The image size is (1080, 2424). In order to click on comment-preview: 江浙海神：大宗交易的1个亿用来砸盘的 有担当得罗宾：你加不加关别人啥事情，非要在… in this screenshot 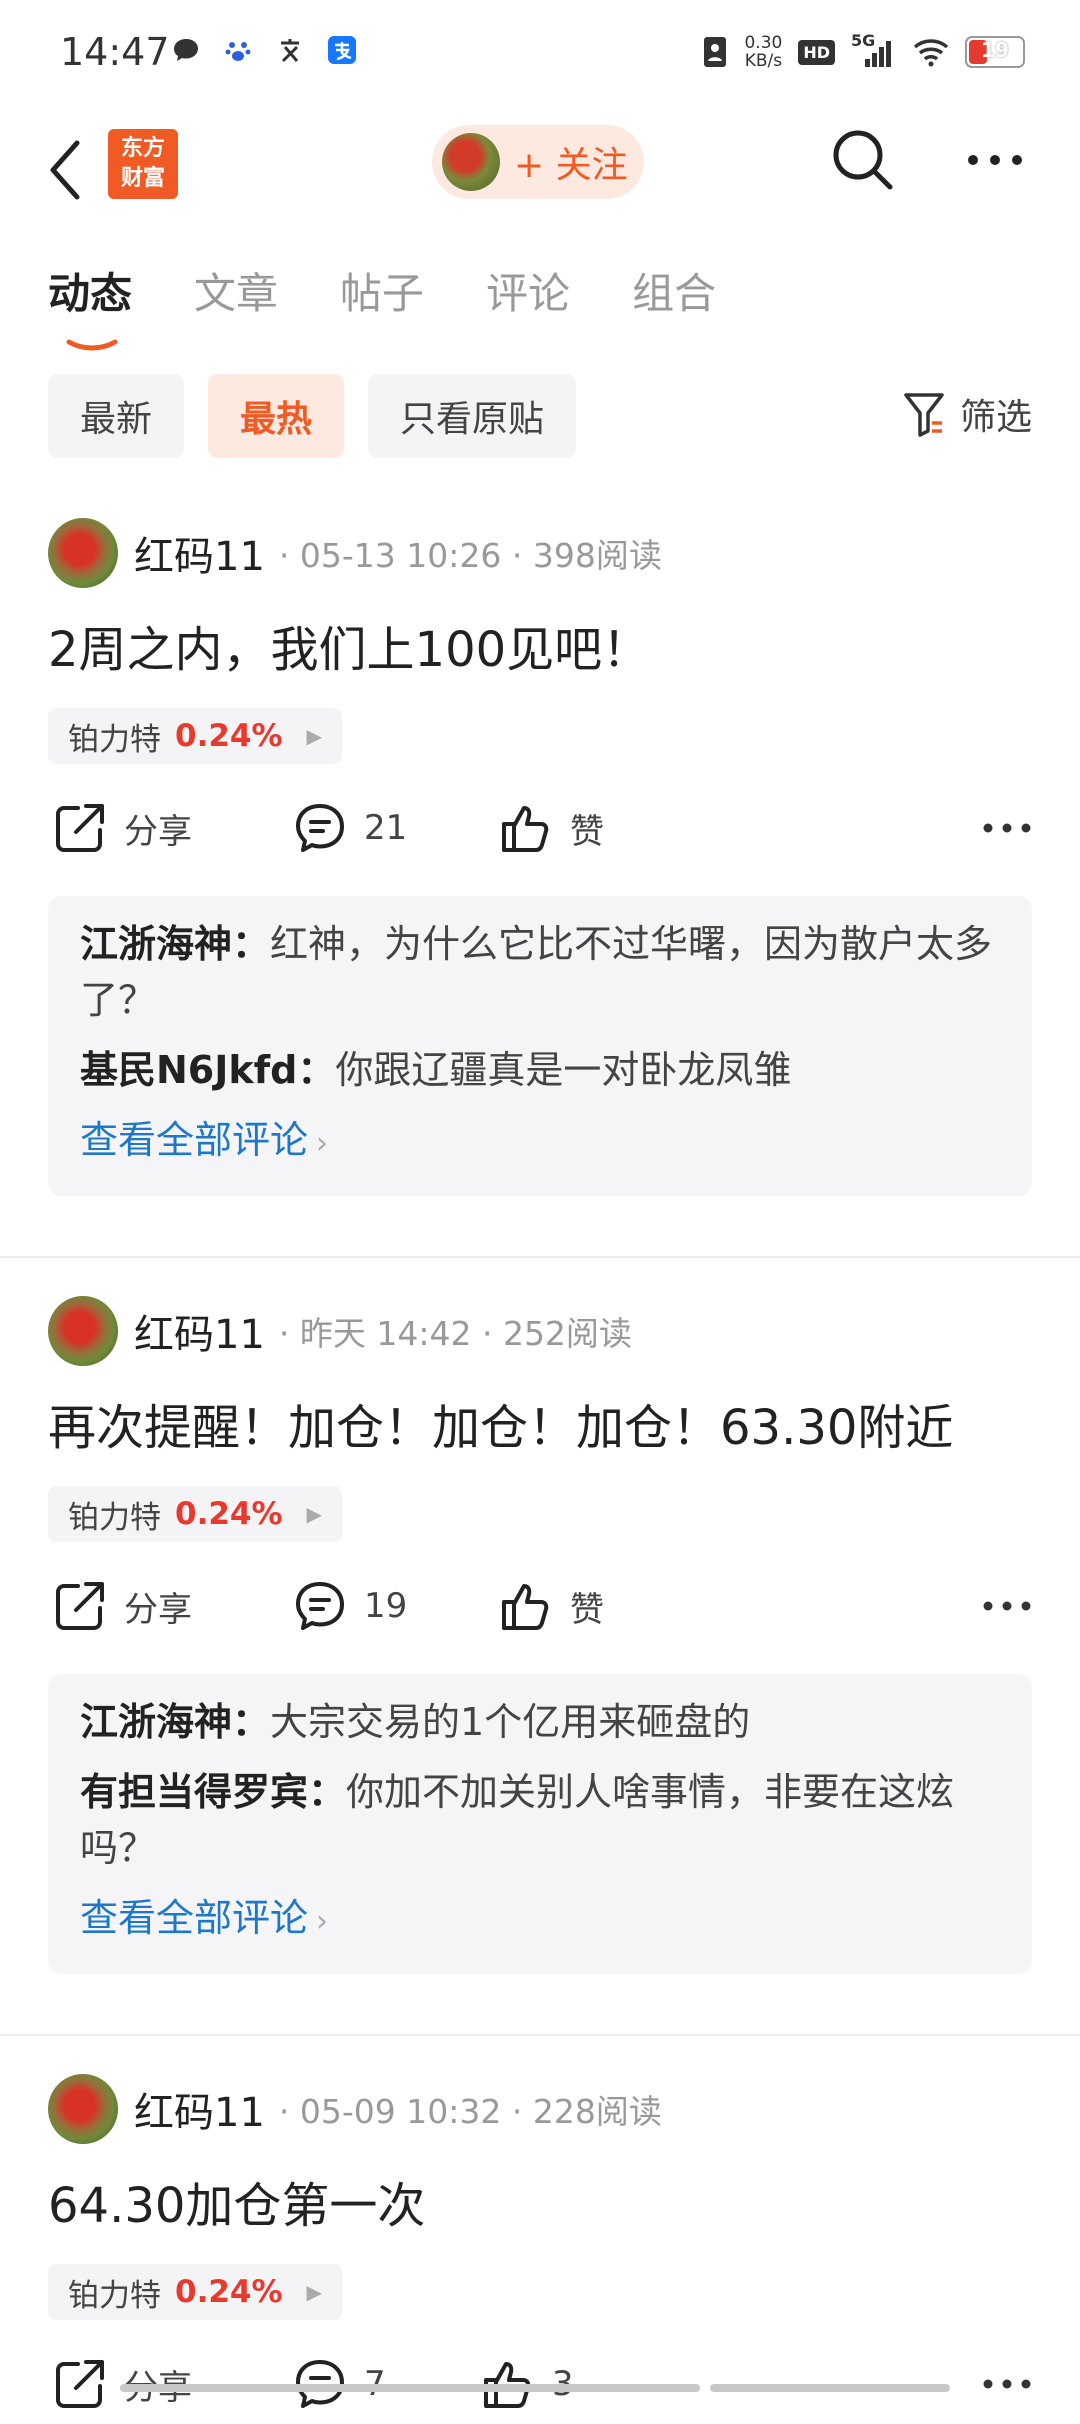, I will do `click(540, 1824)`.